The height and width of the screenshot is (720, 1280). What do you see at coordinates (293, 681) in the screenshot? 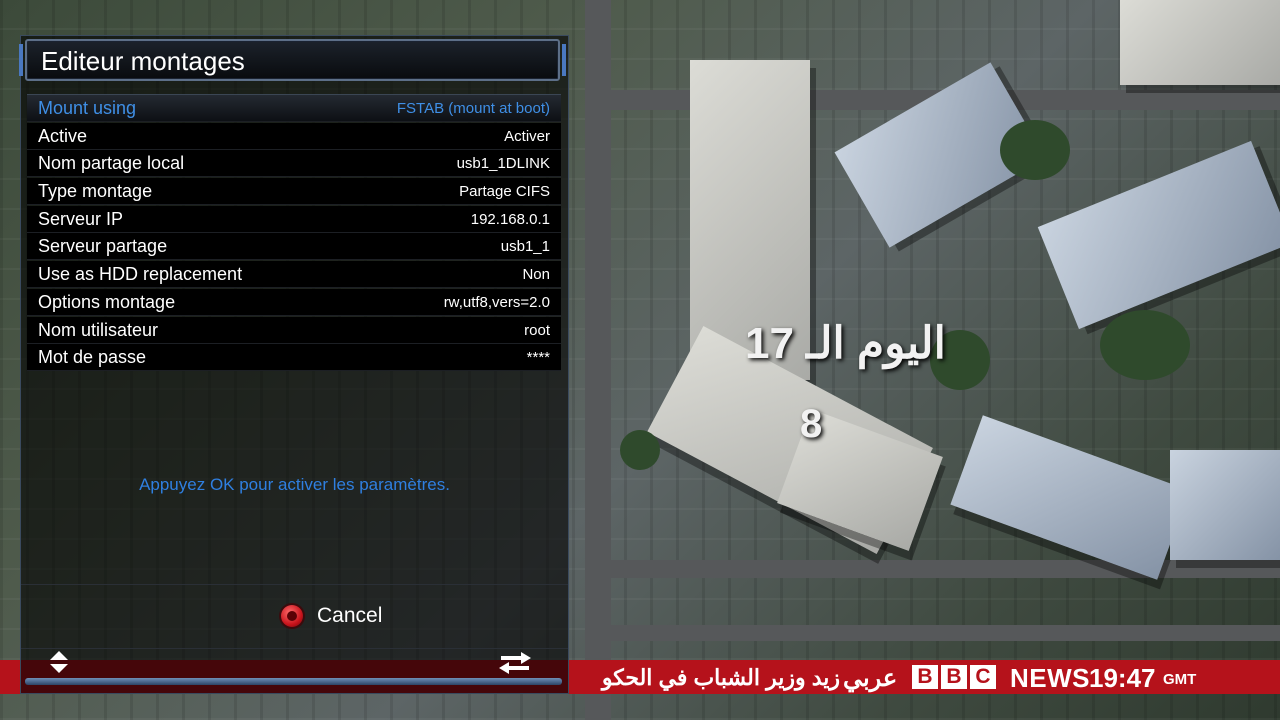
I see `dialog-bottom-bar` at bounding box center [293, 681].